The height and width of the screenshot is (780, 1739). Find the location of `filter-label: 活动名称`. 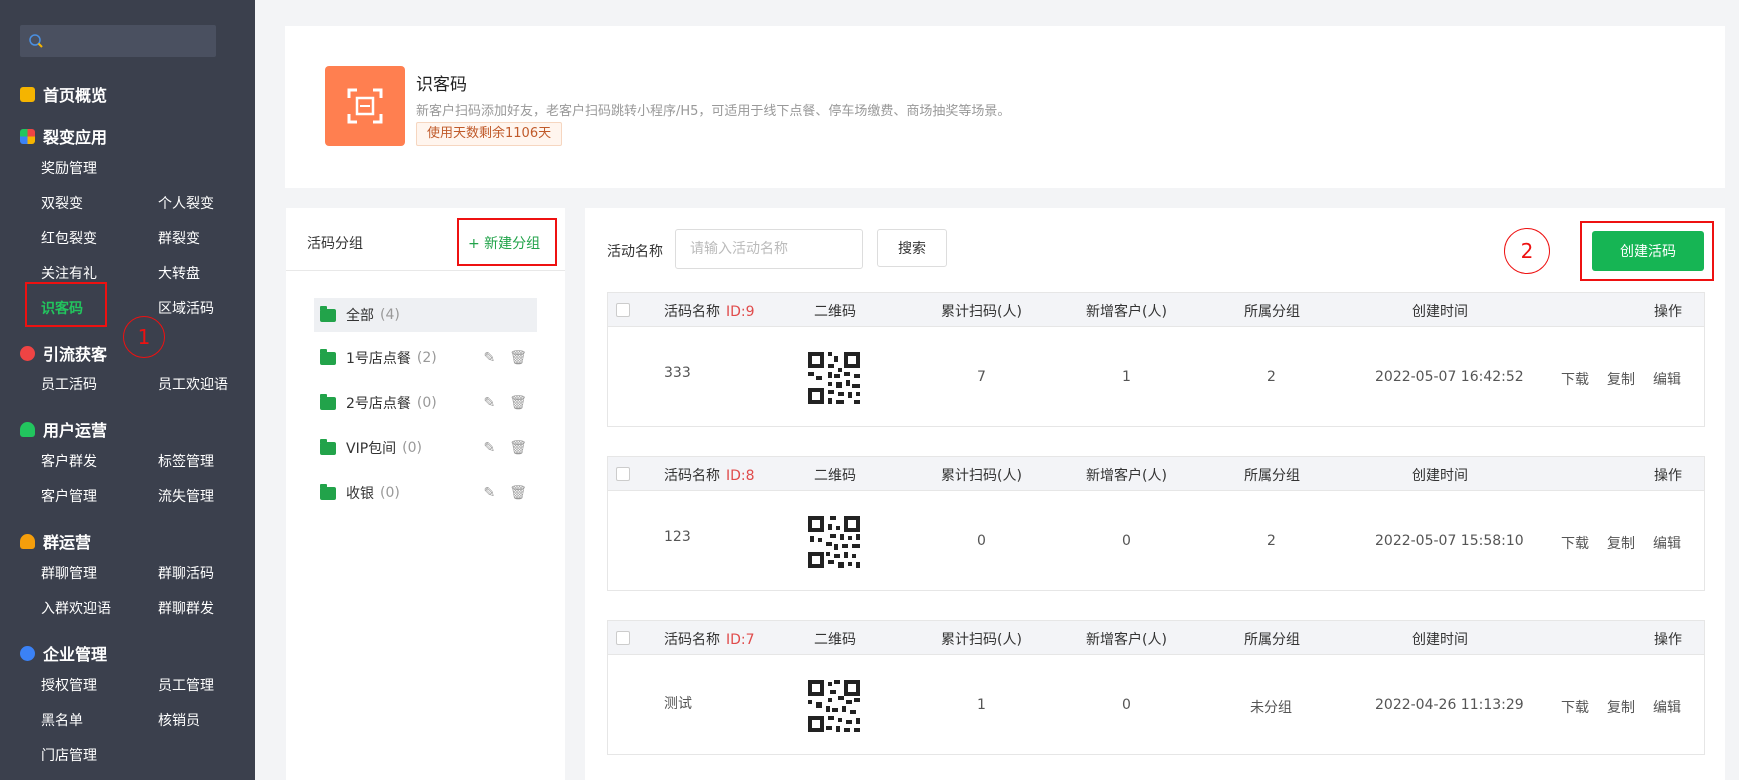

filter-label: 活动名称 is located at coordinates (635, 252).